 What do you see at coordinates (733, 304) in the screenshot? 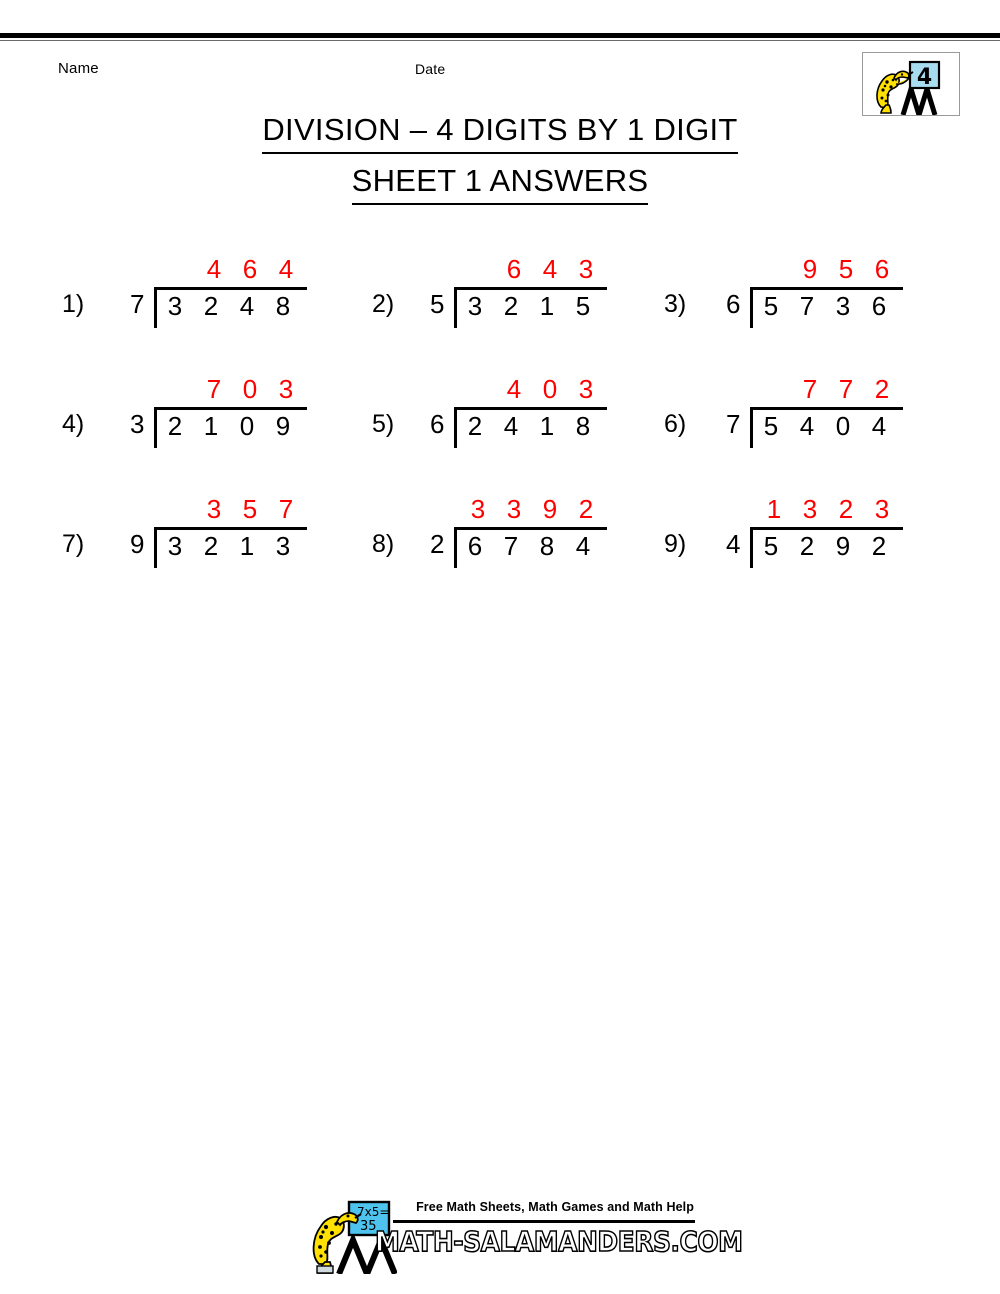
I see `problem-3-divisor: 6` at bounding box center [733, 304].